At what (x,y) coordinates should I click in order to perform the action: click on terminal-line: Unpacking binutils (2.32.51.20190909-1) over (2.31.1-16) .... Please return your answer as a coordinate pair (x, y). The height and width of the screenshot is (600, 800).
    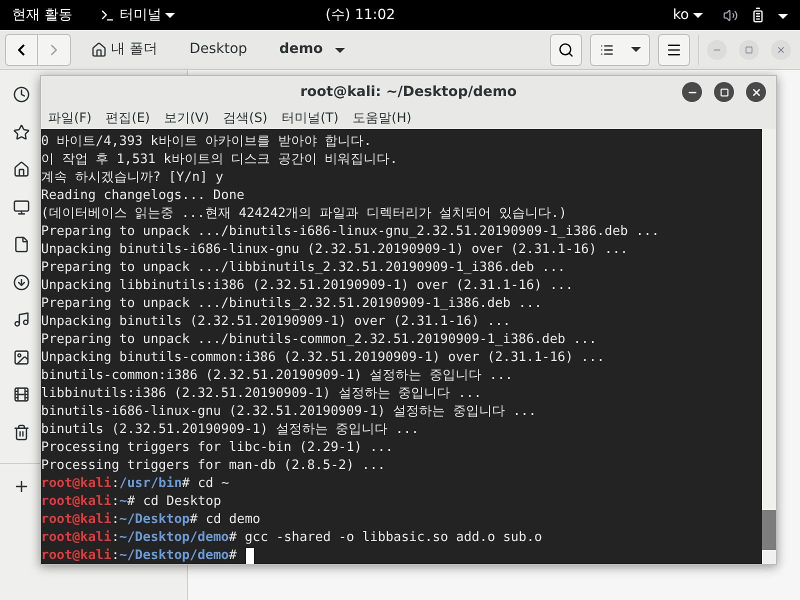
    Looking at the image, I should click on (276, 322).